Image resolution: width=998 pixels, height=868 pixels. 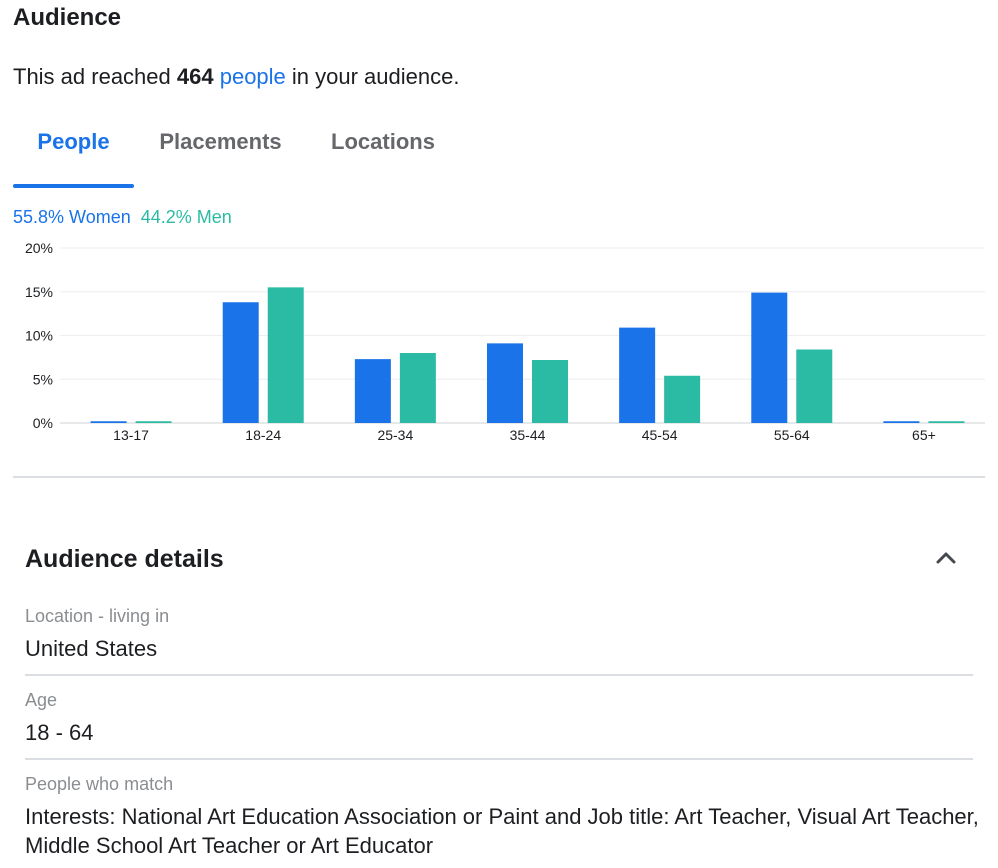 What do you see at coordinates (59, 732) in the screenshot?
I see `age-value: 18 - 64` at bounding box center [59, 732].